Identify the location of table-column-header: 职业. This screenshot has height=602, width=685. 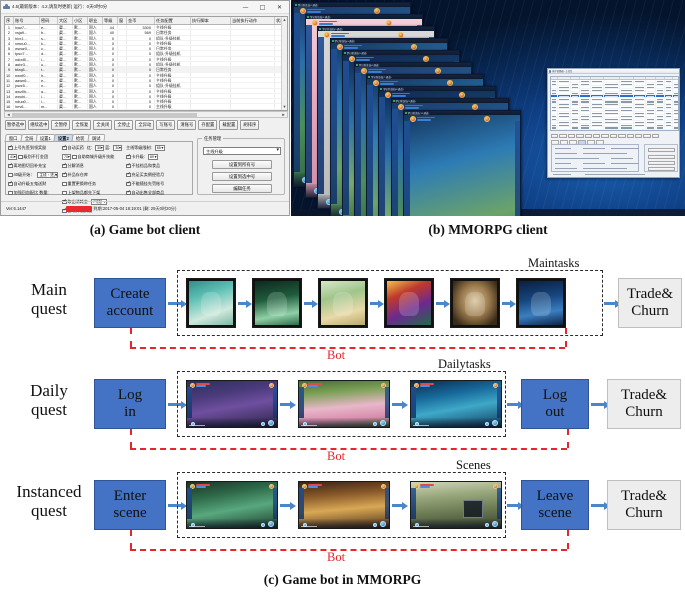
(95, 20).